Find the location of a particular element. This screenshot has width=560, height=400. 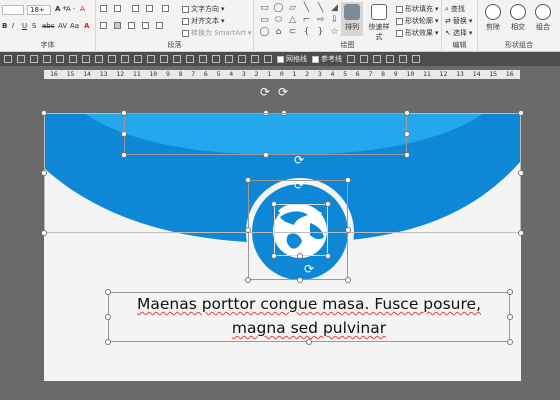

shape-fill-button: 形状填充 ▾ is located at coordinates (417, 9).